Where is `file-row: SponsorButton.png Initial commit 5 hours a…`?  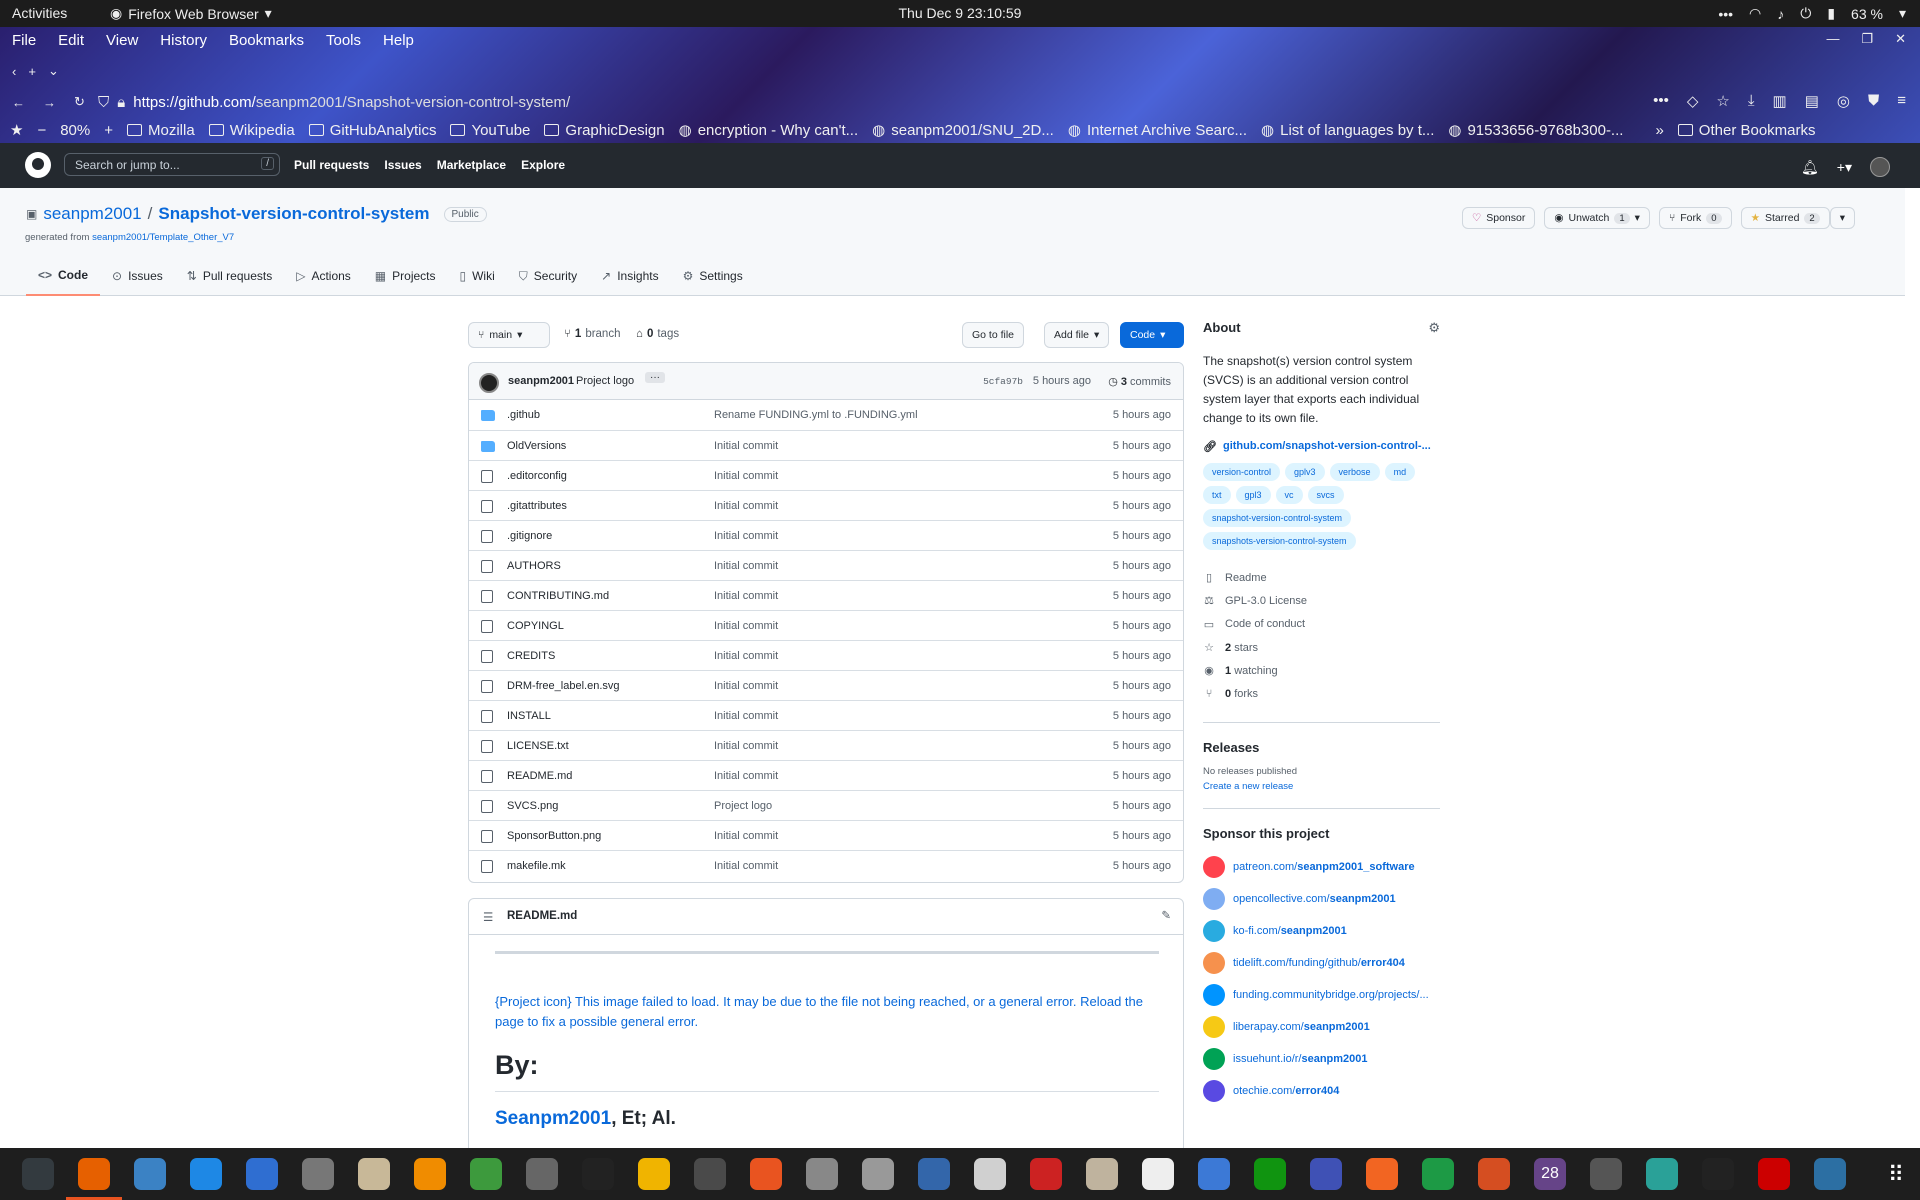
file-row: SponsorButton.png Initial commit 5 hours a… is located at coordinates (826, 835).